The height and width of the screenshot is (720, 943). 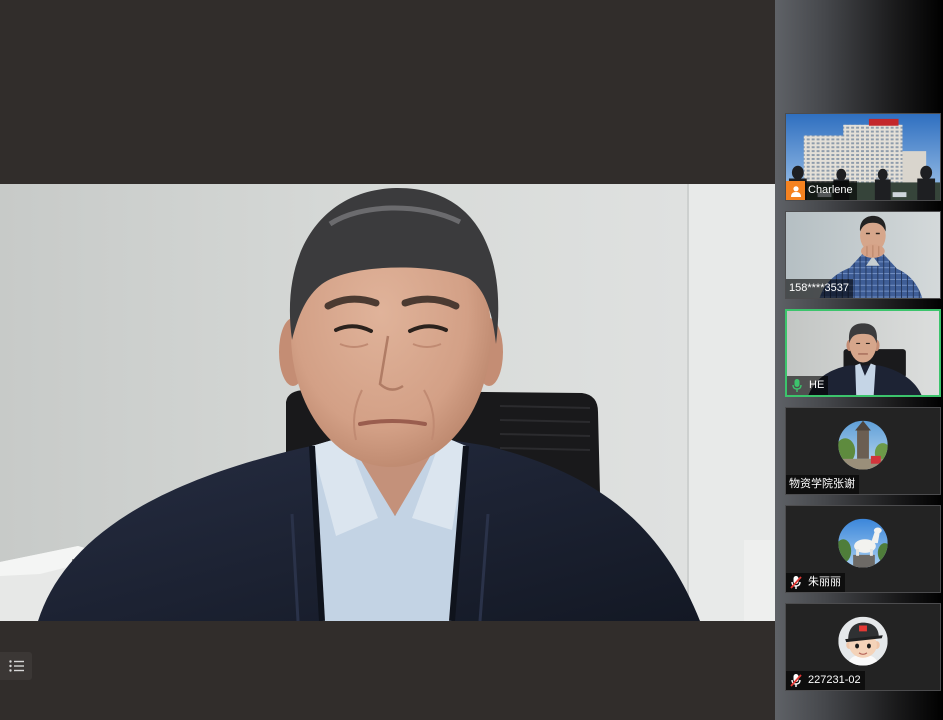 I want to click on list-icon, so click(x=16, y=666).